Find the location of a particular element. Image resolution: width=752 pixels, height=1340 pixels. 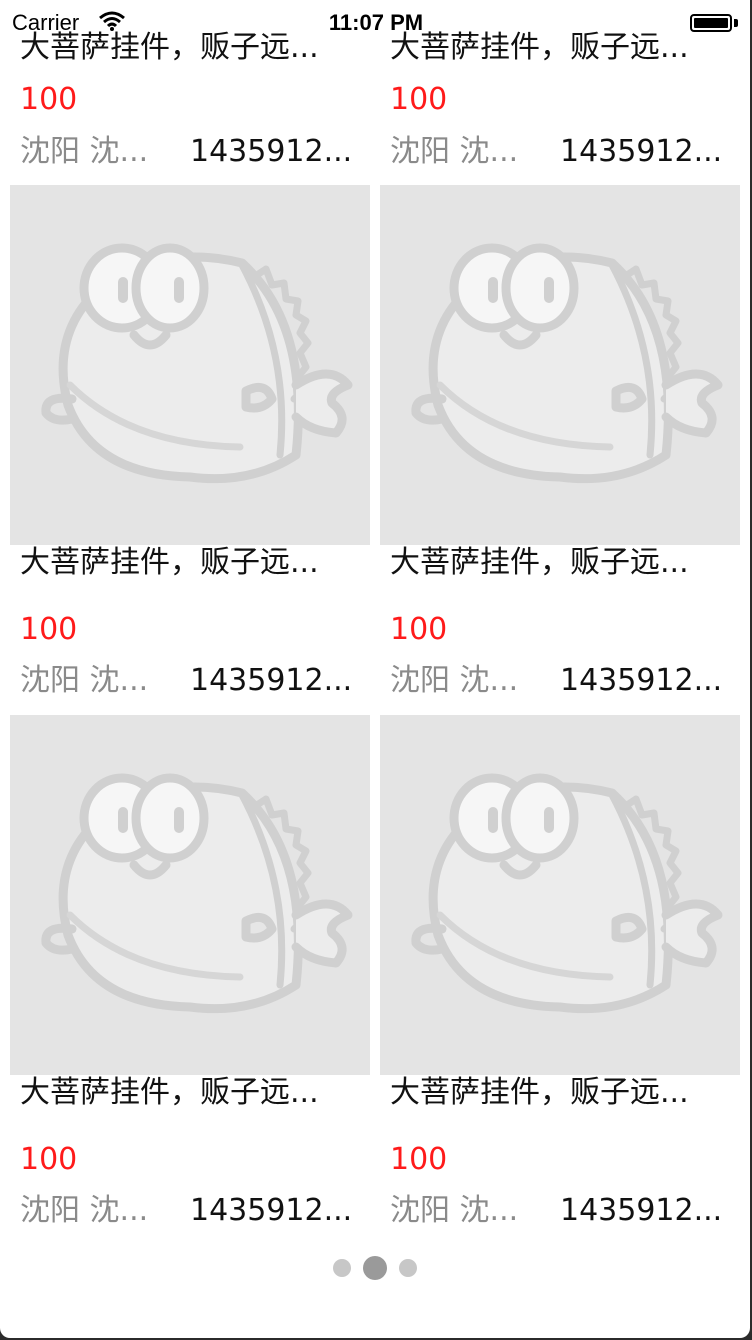

page-indicator is located at coordinates (375, 1271).